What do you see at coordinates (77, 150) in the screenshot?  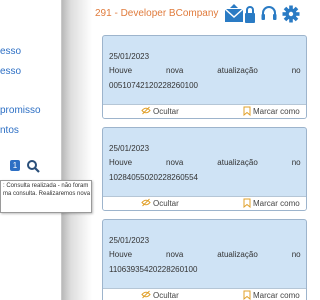 I see `sidebar-shadow` at bounding box center [77, 150].